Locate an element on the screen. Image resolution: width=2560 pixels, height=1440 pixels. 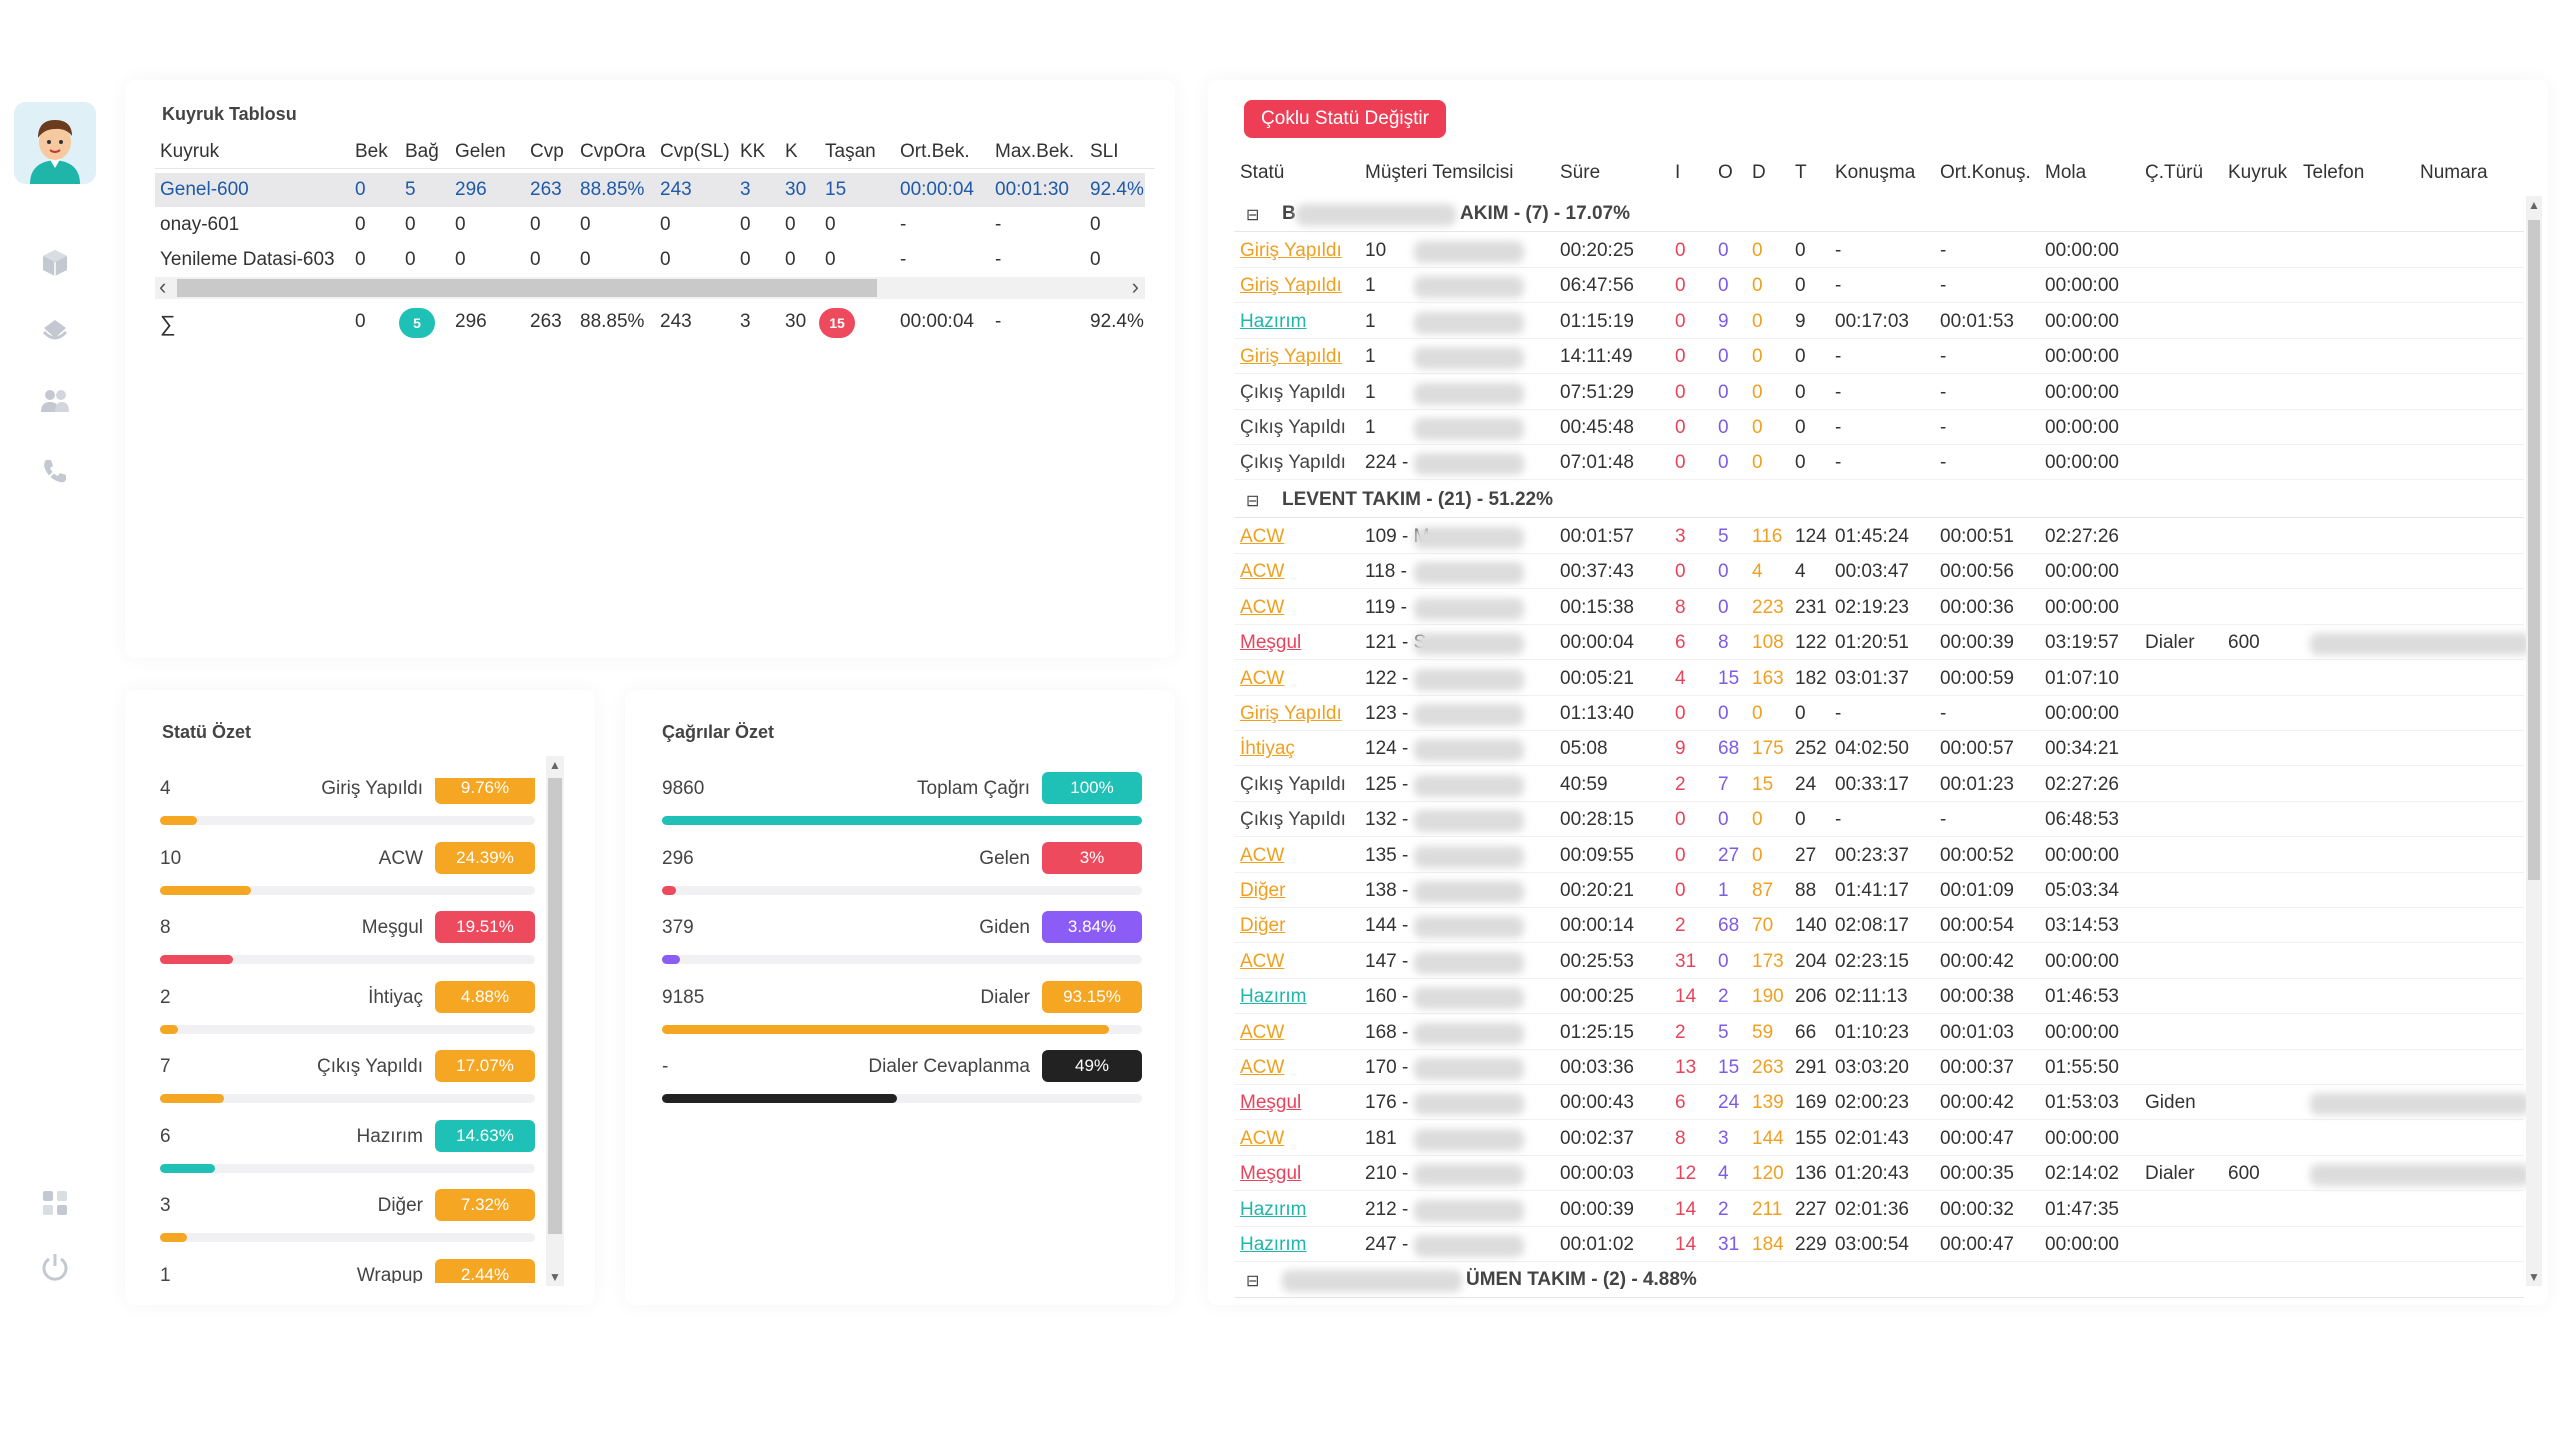
kuyruk-cell: onay-601 is located at coordinates (200, 224).